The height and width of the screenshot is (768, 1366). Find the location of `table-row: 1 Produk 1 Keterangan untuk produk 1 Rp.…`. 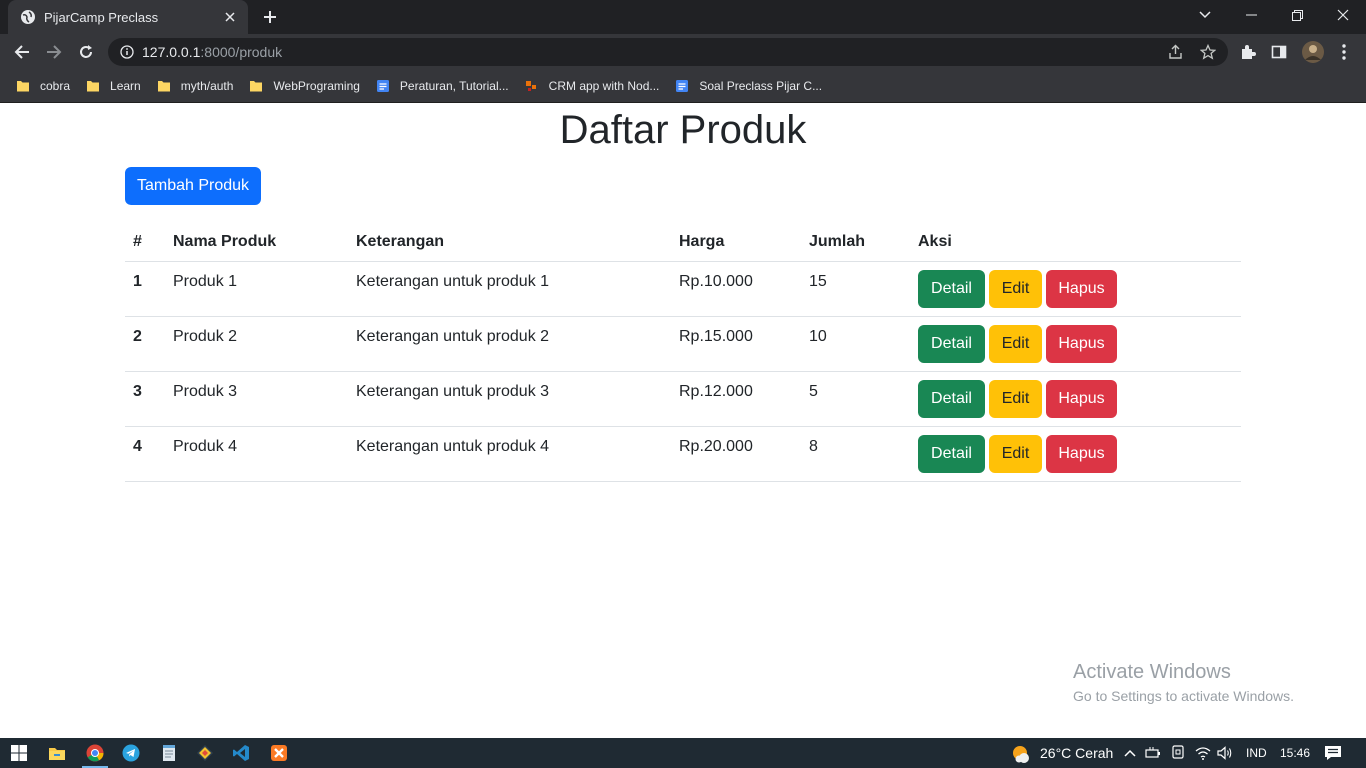

table-row: 1 Produk 1 Keterangan untuk produk 1 Rp.… is located at coordinates (683, 289).